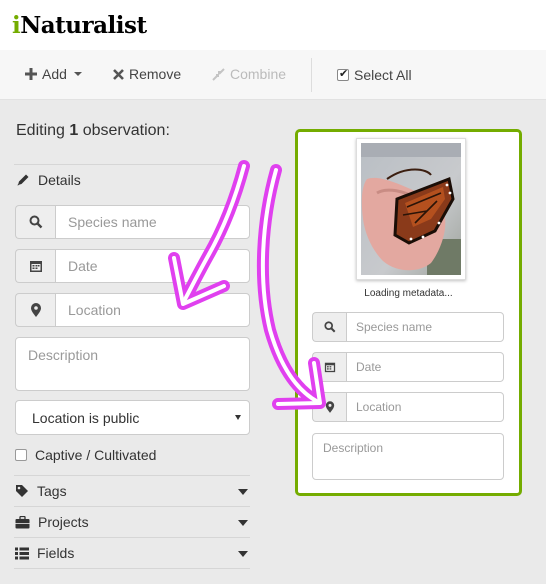 This screenshot has width=546, height=584. Describe the element at coordinates (218, 74) in the screenshot. I see `compress-icon` at that location.